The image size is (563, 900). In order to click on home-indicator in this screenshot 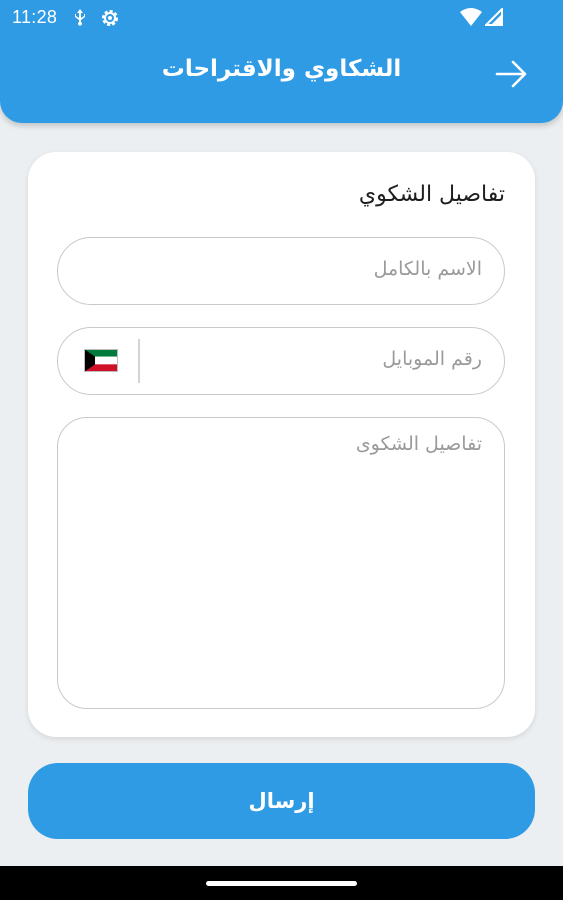, I will do `click(281, 883)`.